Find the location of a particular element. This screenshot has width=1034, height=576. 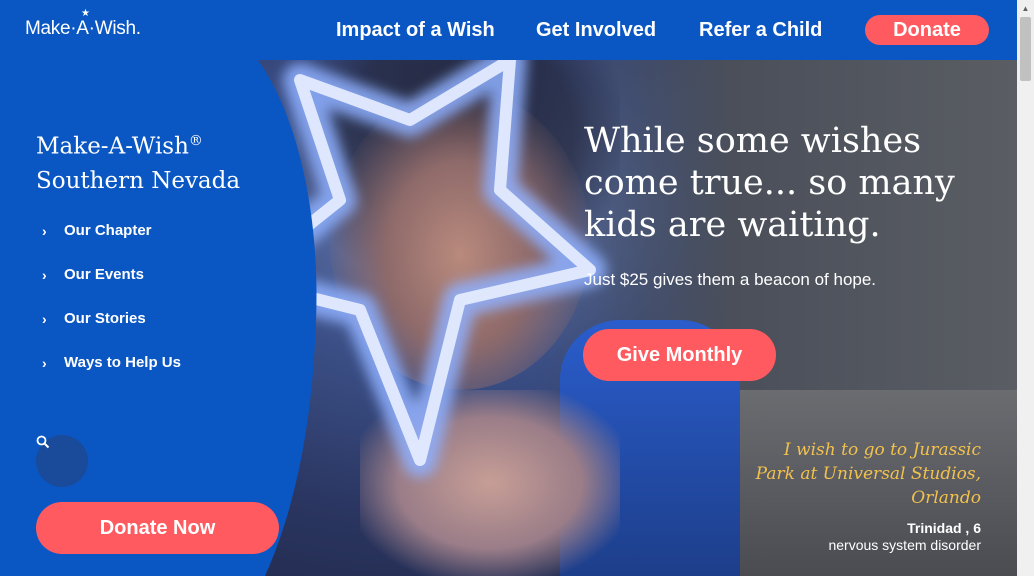

sidebar-item-label: Our Stories is located at coordinates (105, 318).